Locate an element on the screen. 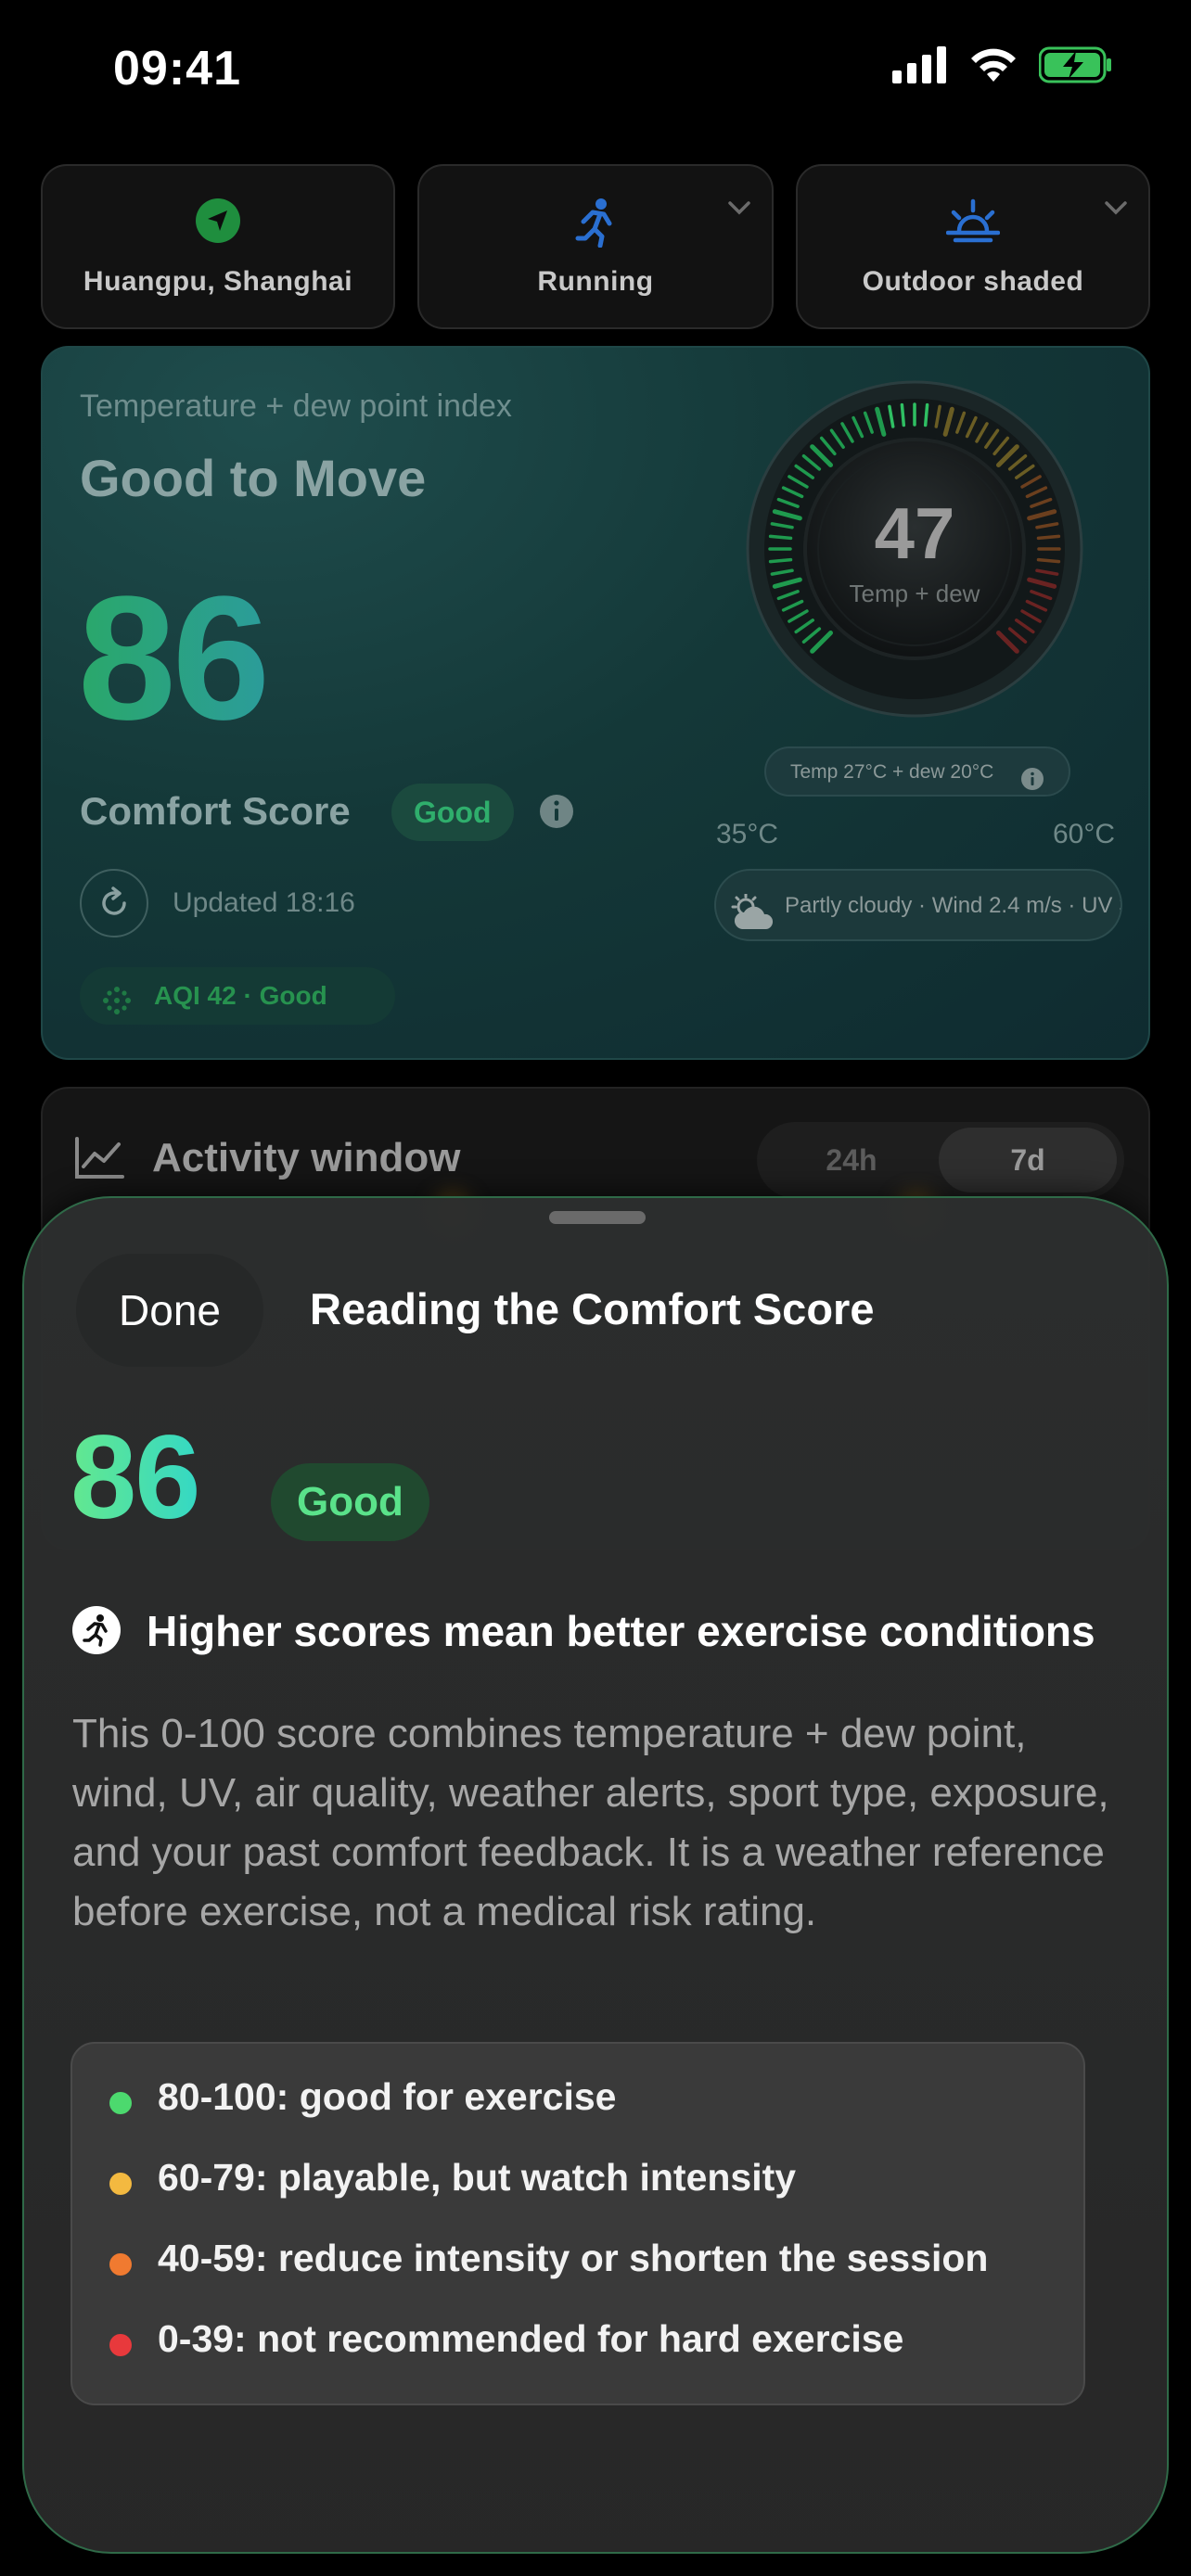 This screenshot has height=2576, width=1191. range-option-7d: 7d is located at coordinates (1028, 1160).